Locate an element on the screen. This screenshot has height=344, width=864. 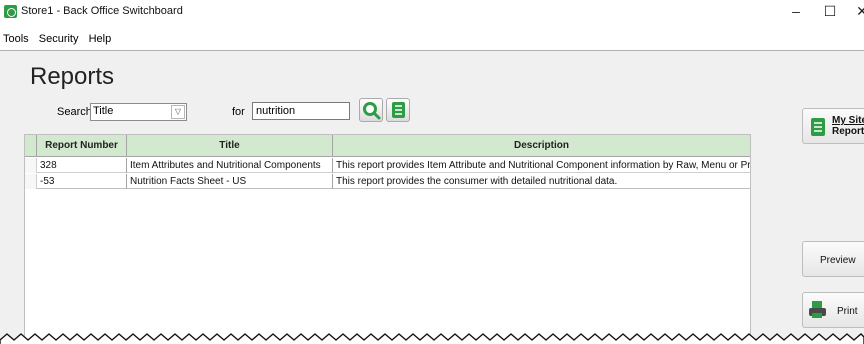
window-title: Store1 - Back Office Switchboard is located at coordinates (102, 11).